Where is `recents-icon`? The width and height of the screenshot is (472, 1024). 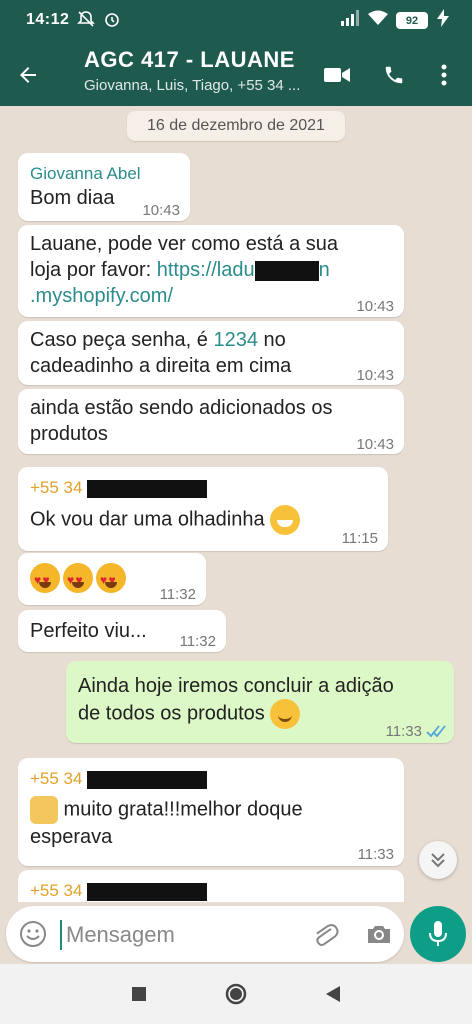 recents-icon is located at coordinates (139, 994).